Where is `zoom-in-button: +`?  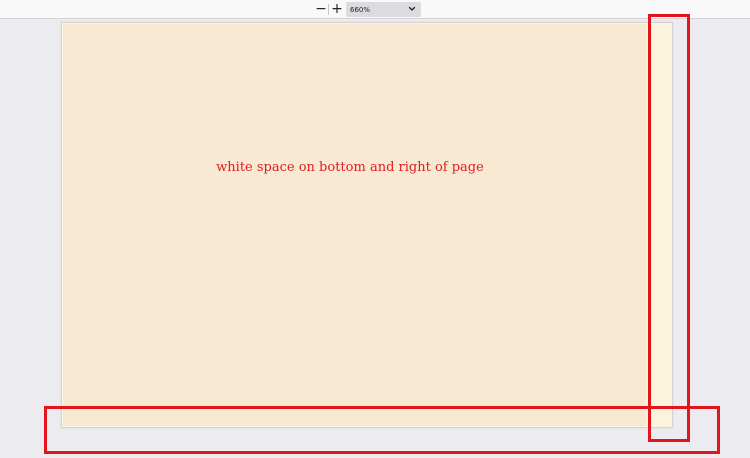
zoom-in-button: + is located at coordinates (337, 9).